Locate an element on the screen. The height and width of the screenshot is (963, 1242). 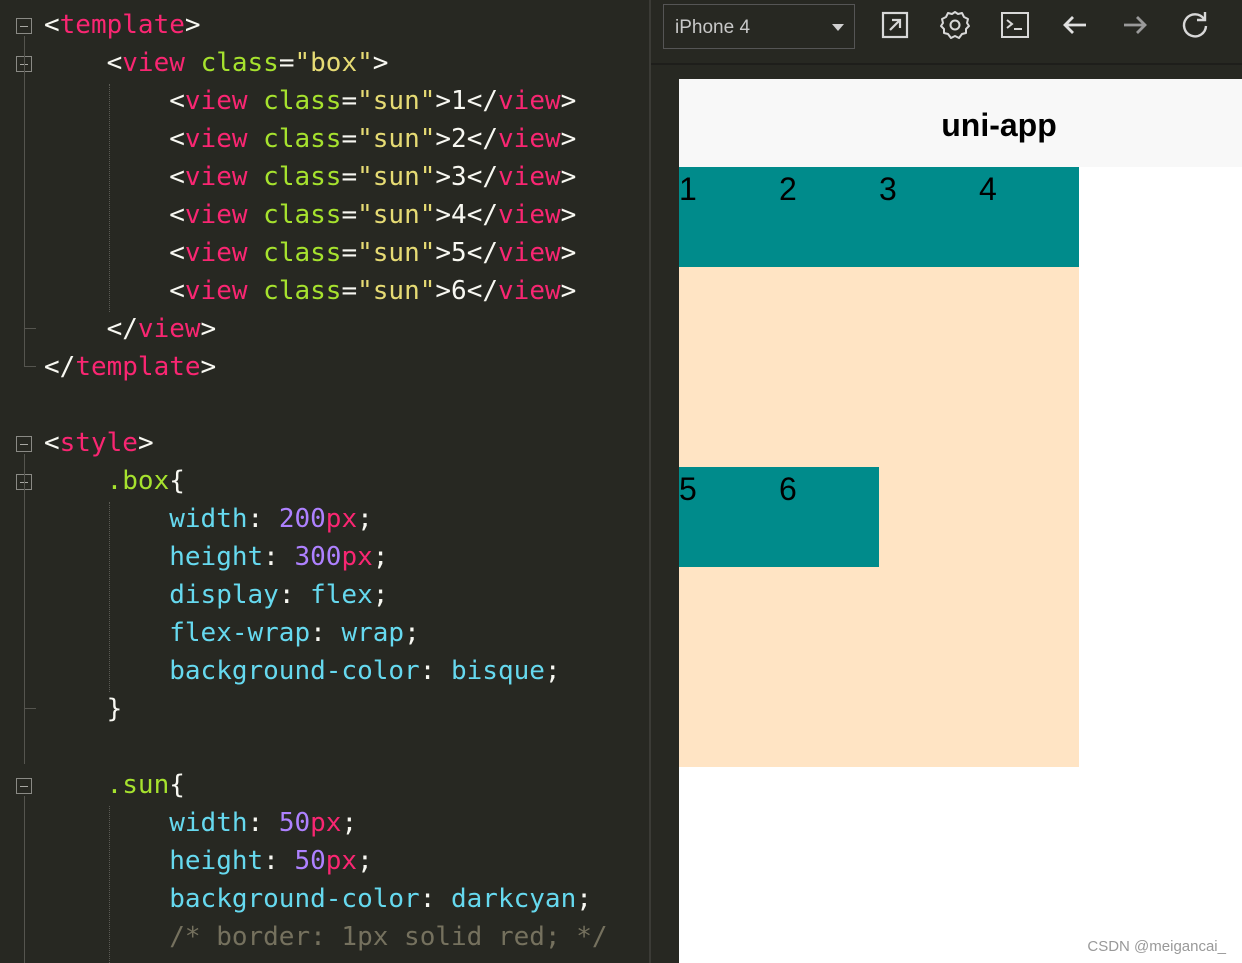
sun-box-label: 4 is located at coordinates (988, 189).